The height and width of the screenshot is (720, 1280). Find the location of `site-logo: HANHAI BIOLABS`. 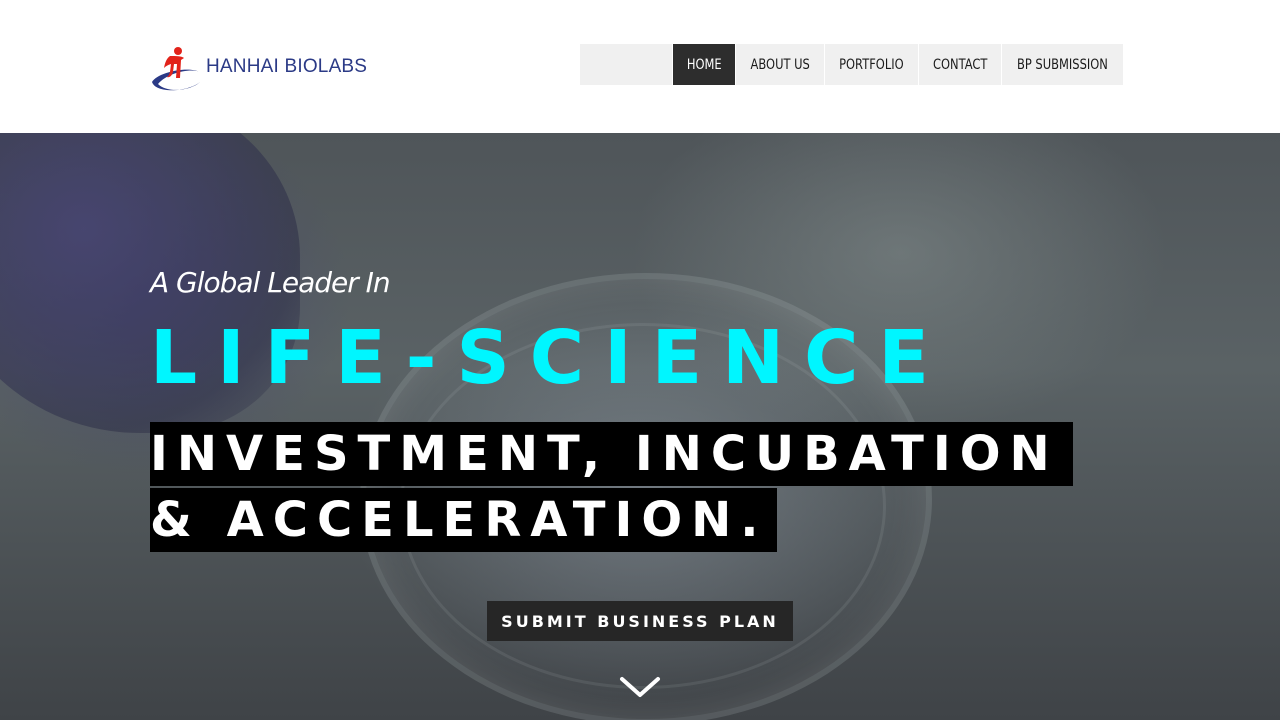

site-logo: HANHAI BIOLABS is located at coordinates (258, 67).